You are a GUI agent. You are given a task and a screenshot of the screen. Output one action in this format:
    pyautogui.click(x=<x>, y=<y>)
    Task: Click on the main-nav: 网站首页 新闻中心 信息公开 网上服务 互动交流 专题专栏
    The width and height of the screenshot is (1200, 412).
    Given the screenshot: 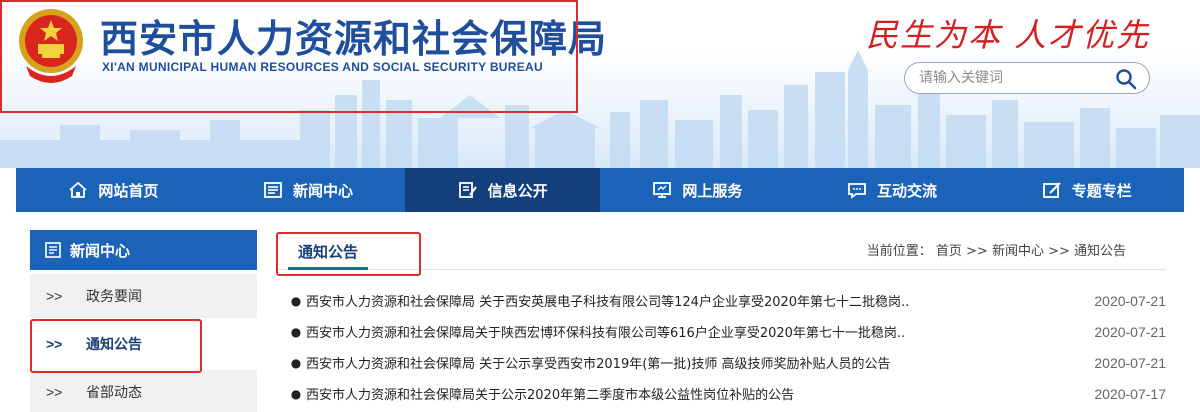 What is the action you would take?
    pyautogui.click(x=600, y=190)
    